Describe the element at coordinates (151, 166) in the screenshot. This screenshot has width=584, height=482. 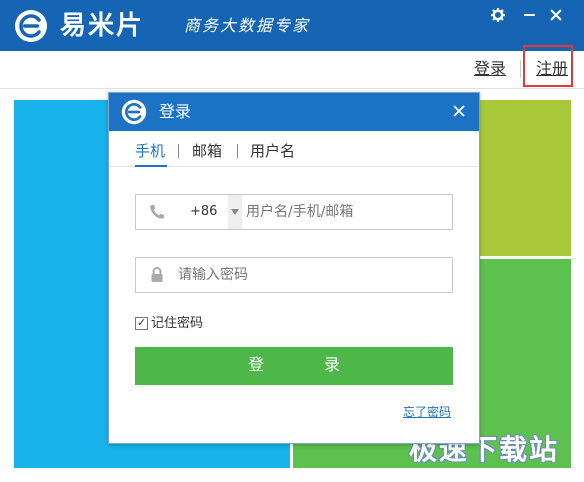
I see `active-tab-indicator` at that location.